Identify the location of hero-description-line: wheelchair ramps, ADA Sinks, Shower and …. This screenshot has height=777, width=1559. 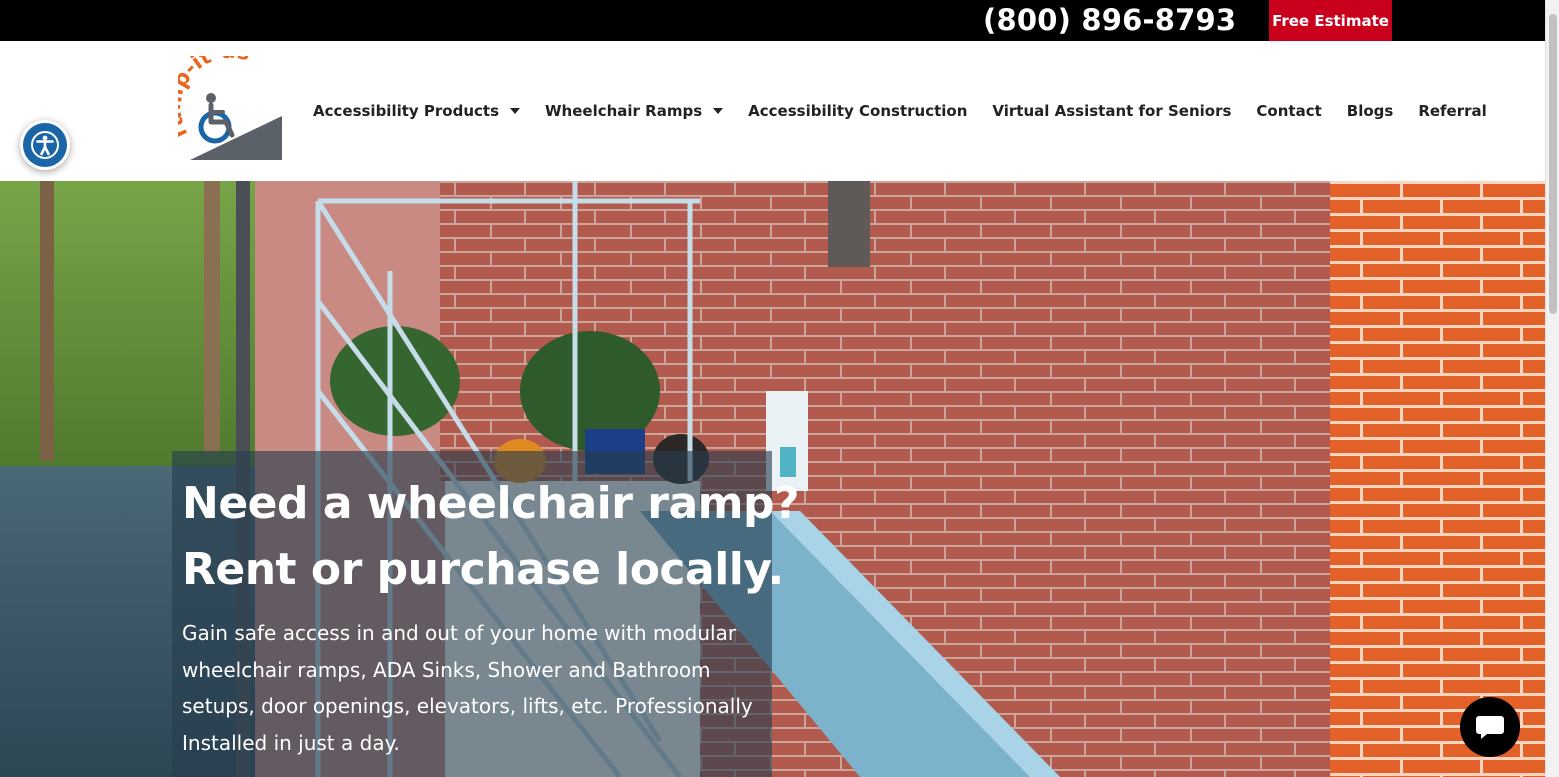
(446, 669).